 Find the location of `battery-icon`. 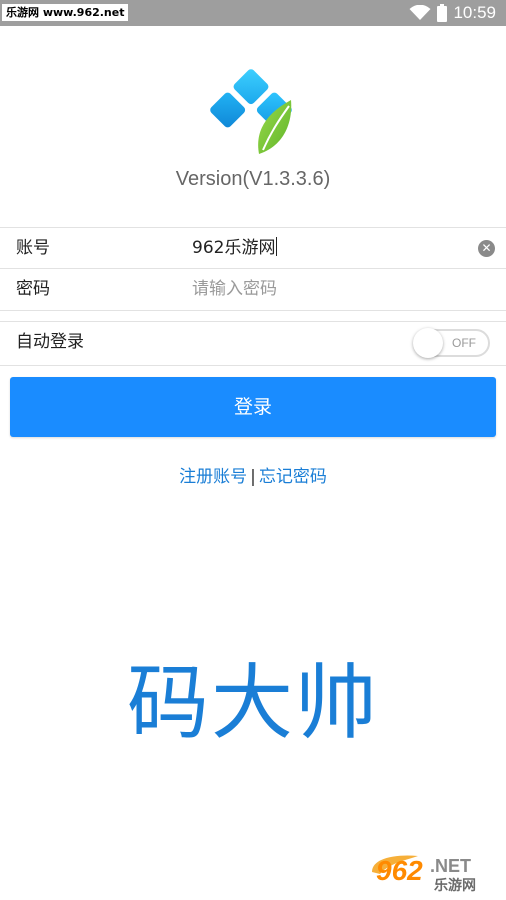

battery-icon is located at coordinates (442, 13).